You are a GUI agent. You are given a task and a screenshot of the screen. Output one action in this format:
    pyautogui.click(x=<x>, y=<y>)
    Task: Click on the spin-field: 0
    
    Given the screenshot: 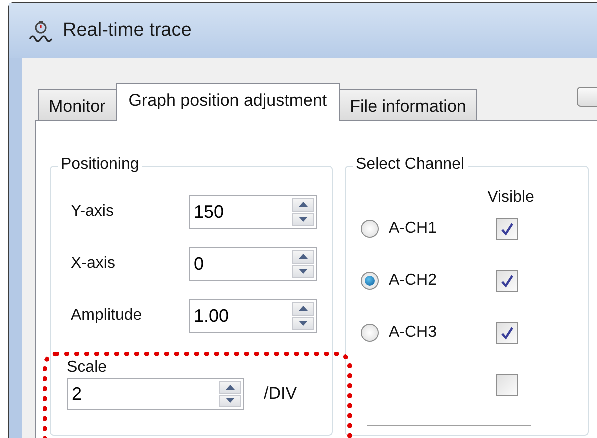 What is the action you would take?
    pyautogui.click(x=253, y=264)
    